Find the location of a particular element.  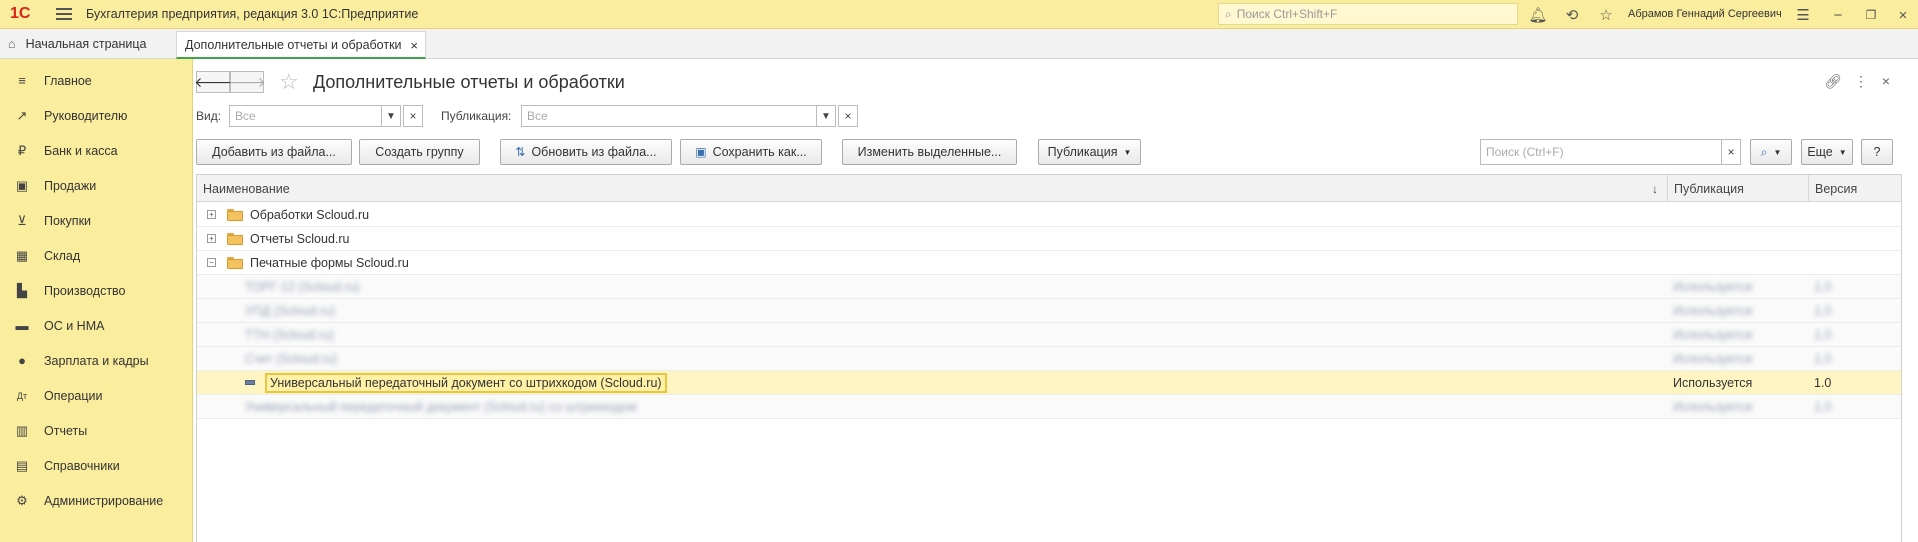

minimize-icon: − is located at coordinates (1838, 15).